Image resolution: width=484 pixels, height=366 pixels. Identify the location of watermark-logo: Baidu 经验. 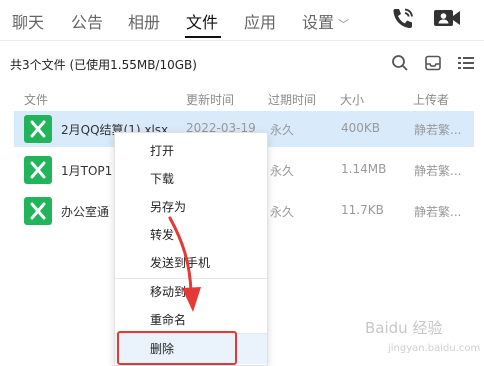
(404, 328).